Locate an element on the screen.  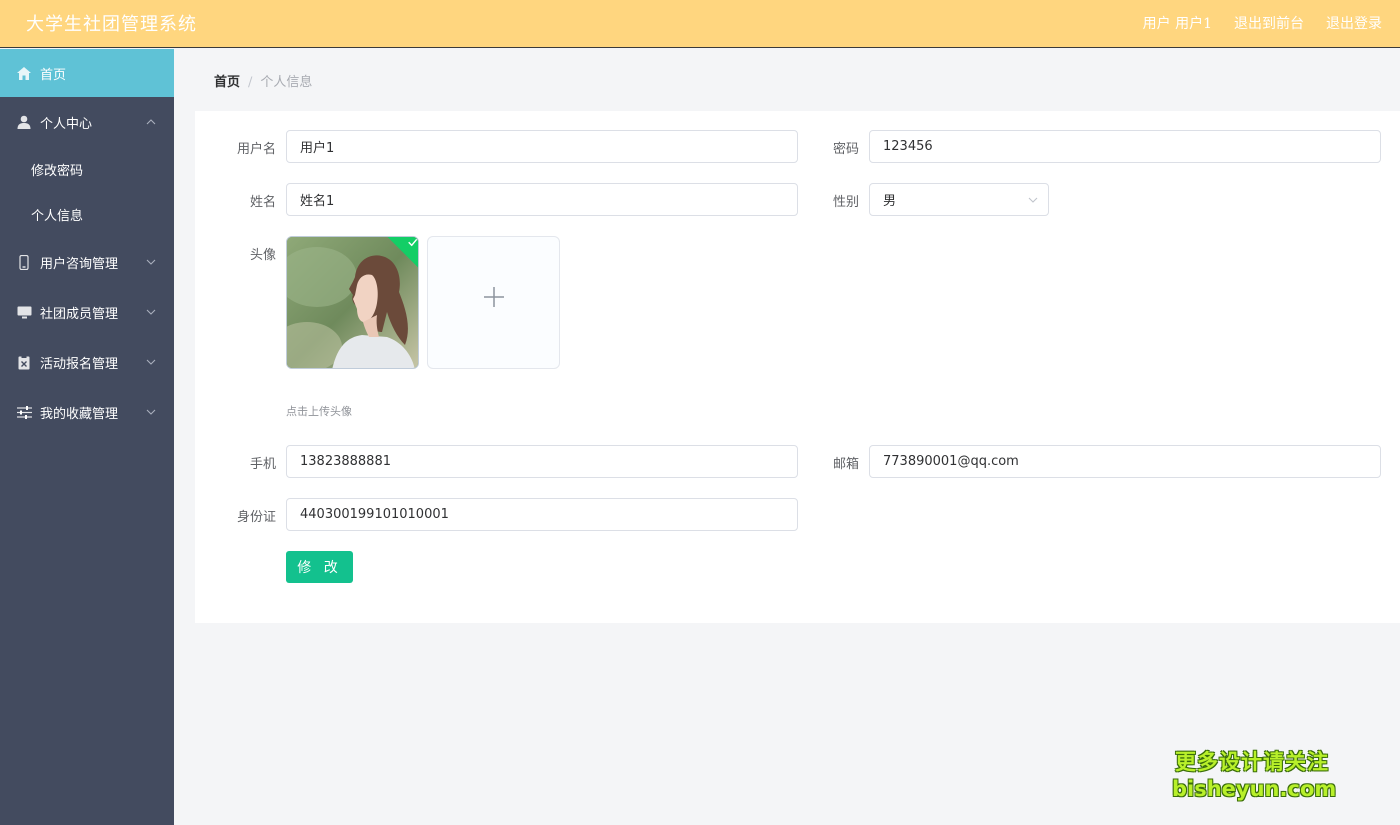
sidebar-subitem-personal-info: 个人信息 is located at coordinates (87, 214).